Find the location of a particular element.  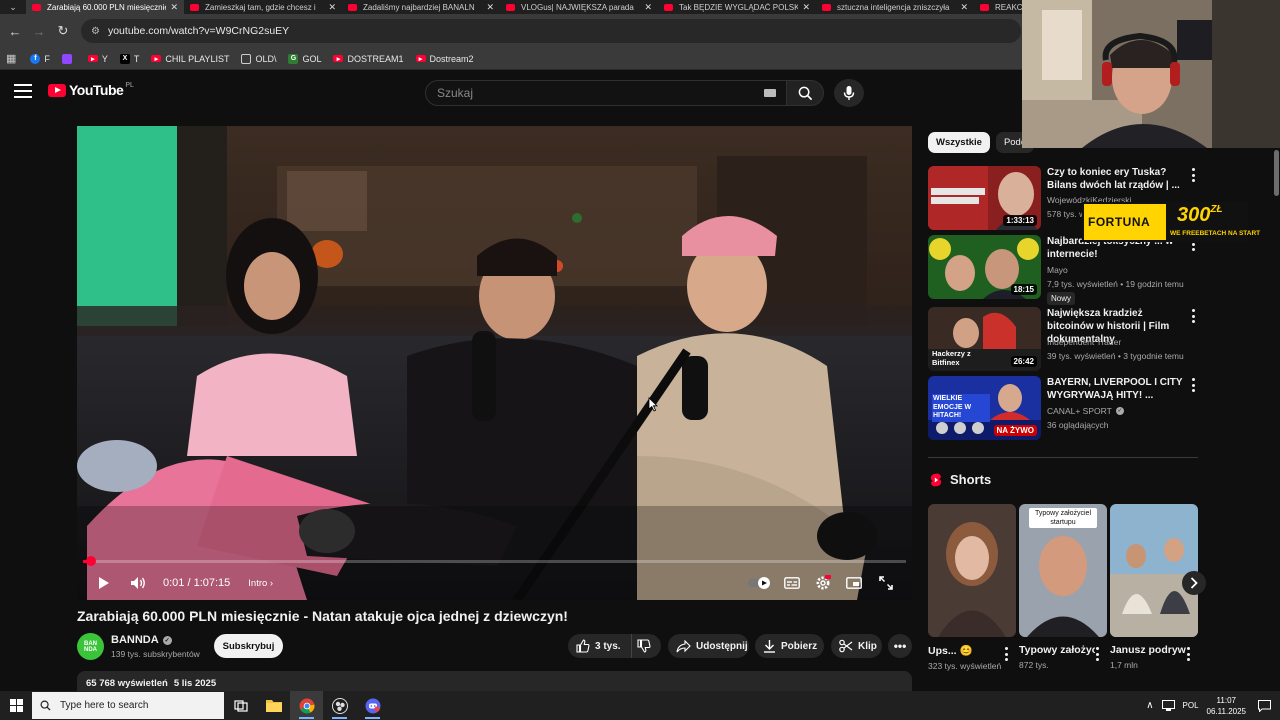

menu-icon is located at coordinates (23, 91).